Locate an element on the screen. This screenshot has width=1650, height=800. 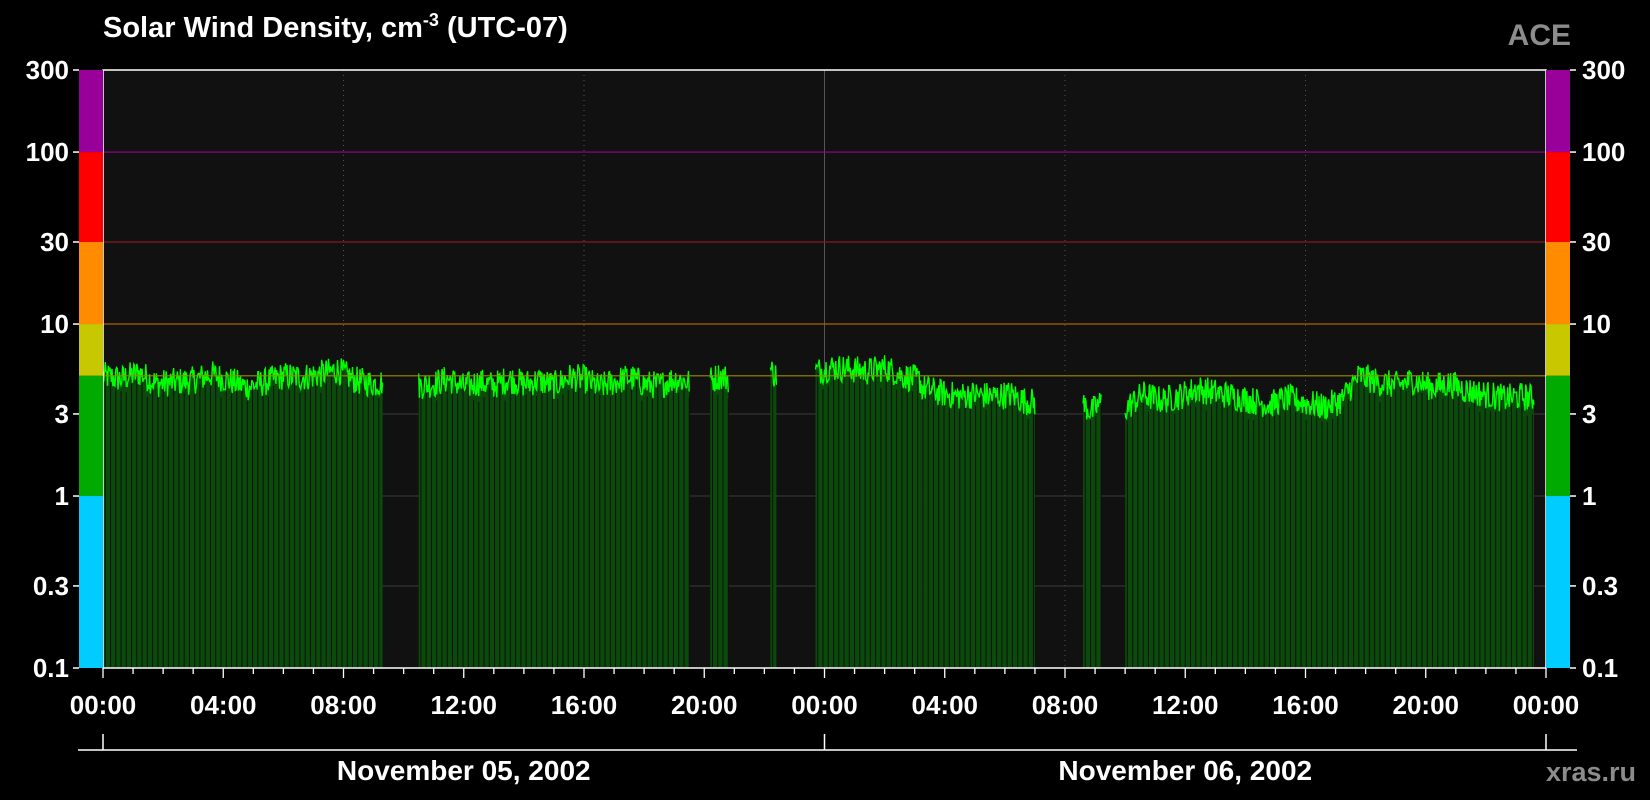
xras-watermark: xras.ru is located at coordinates (1591, 772).